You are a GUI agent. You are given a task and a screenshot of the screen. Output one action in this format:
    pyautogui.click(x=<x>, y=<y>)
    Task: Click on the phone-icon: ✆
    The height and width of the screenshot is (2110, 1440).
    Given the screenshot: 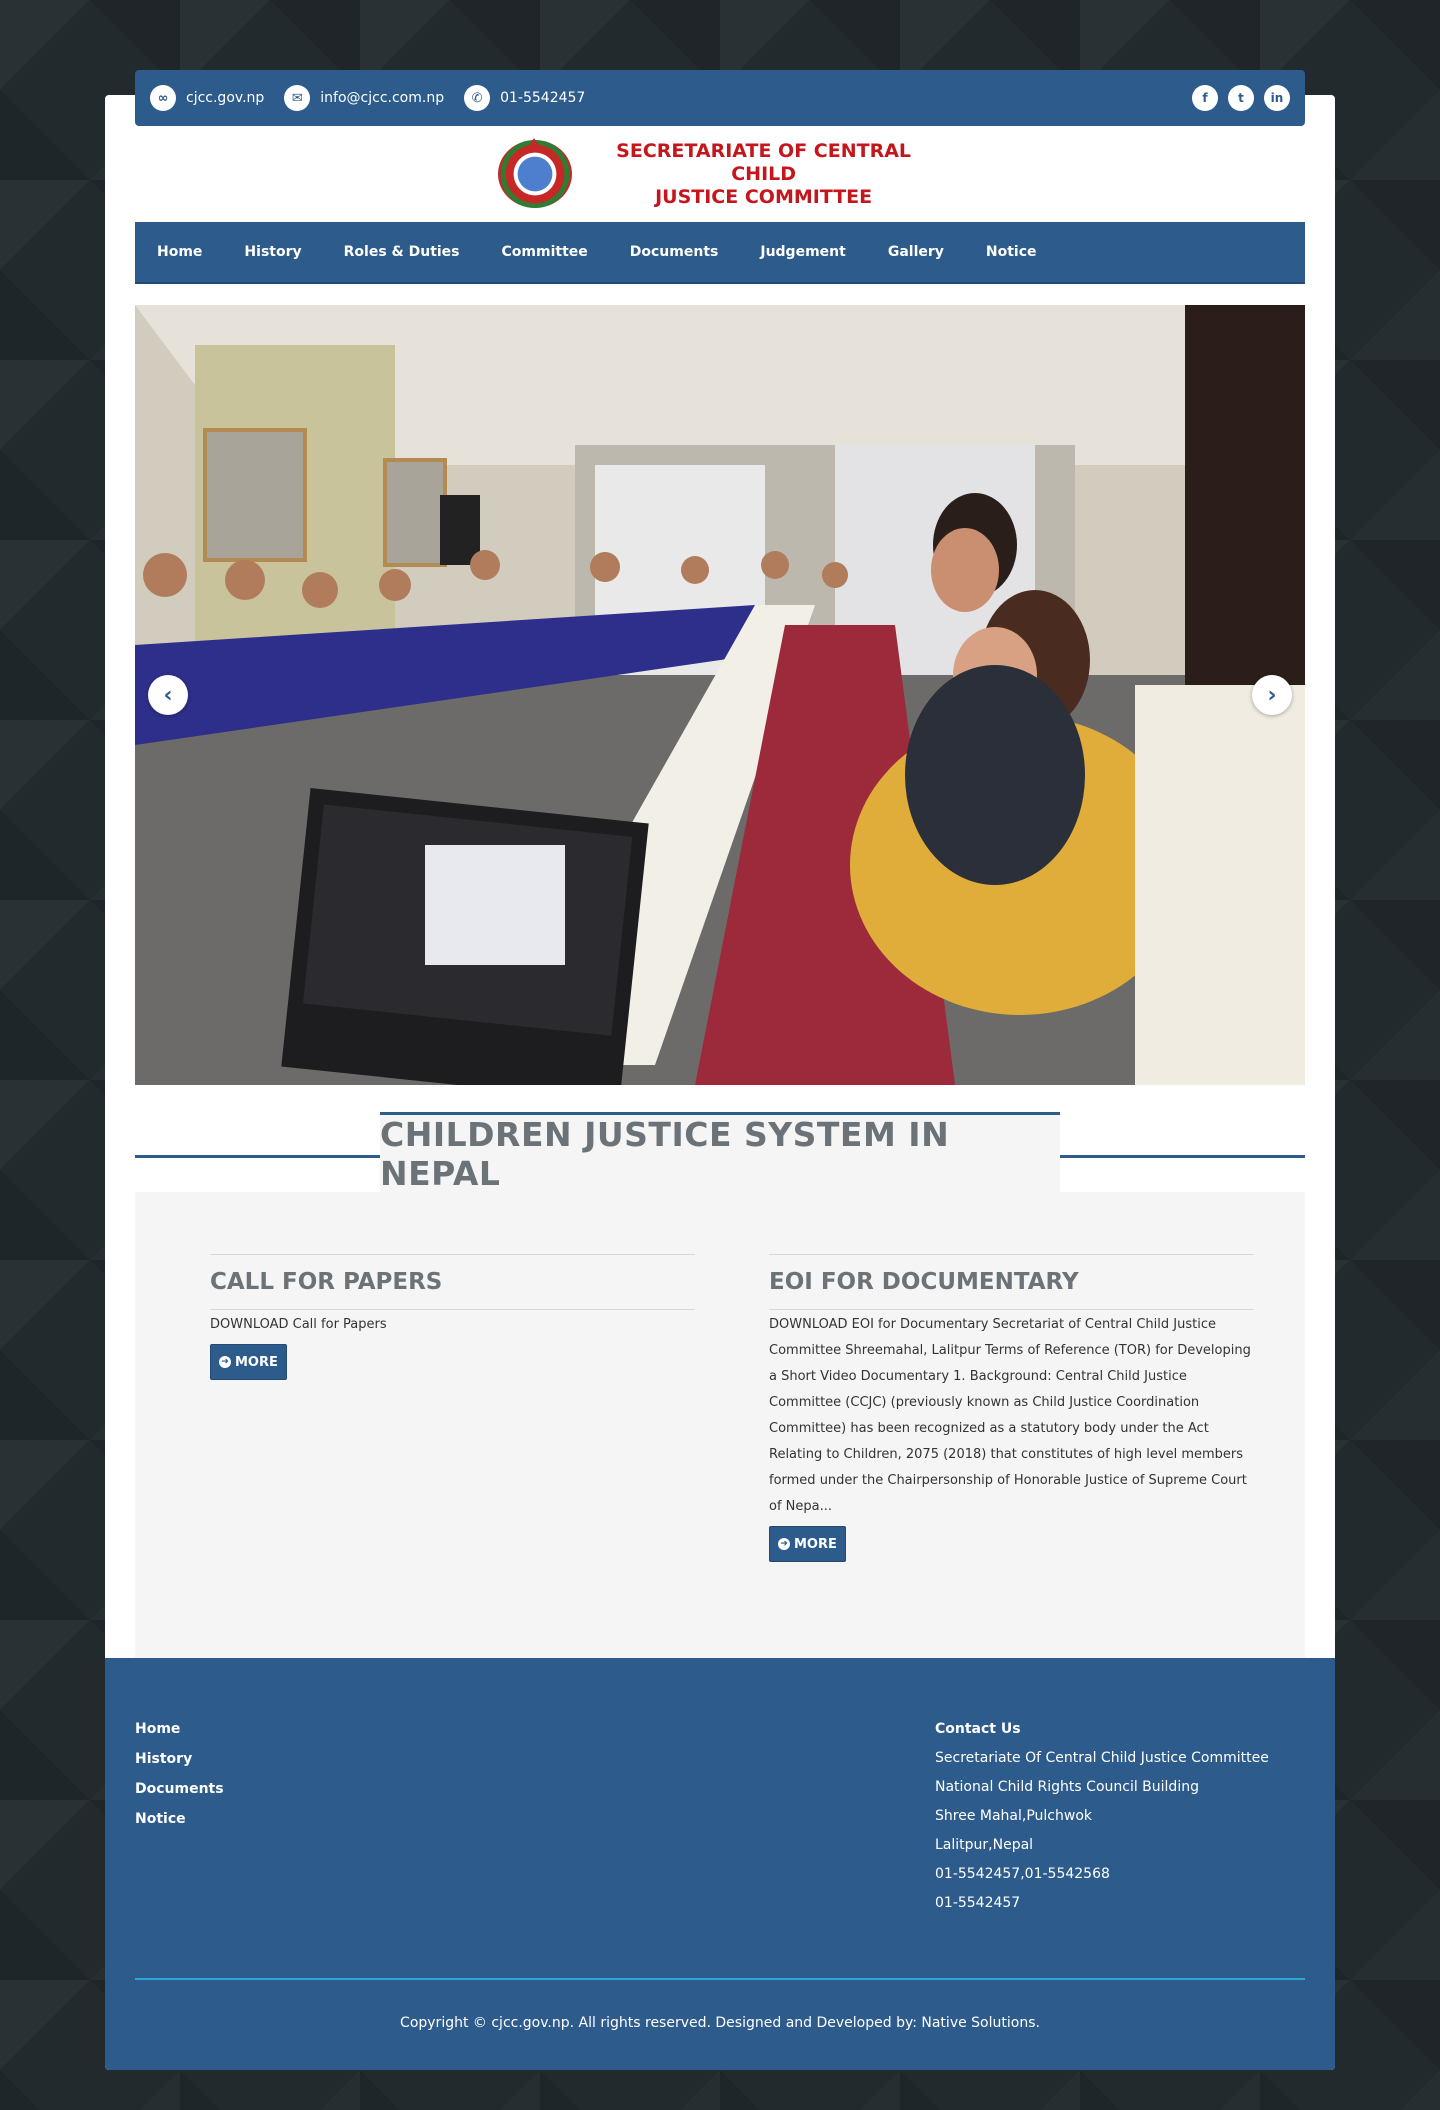 What is the action you would take?
    pyautogui.click(x=477, y=98)
    